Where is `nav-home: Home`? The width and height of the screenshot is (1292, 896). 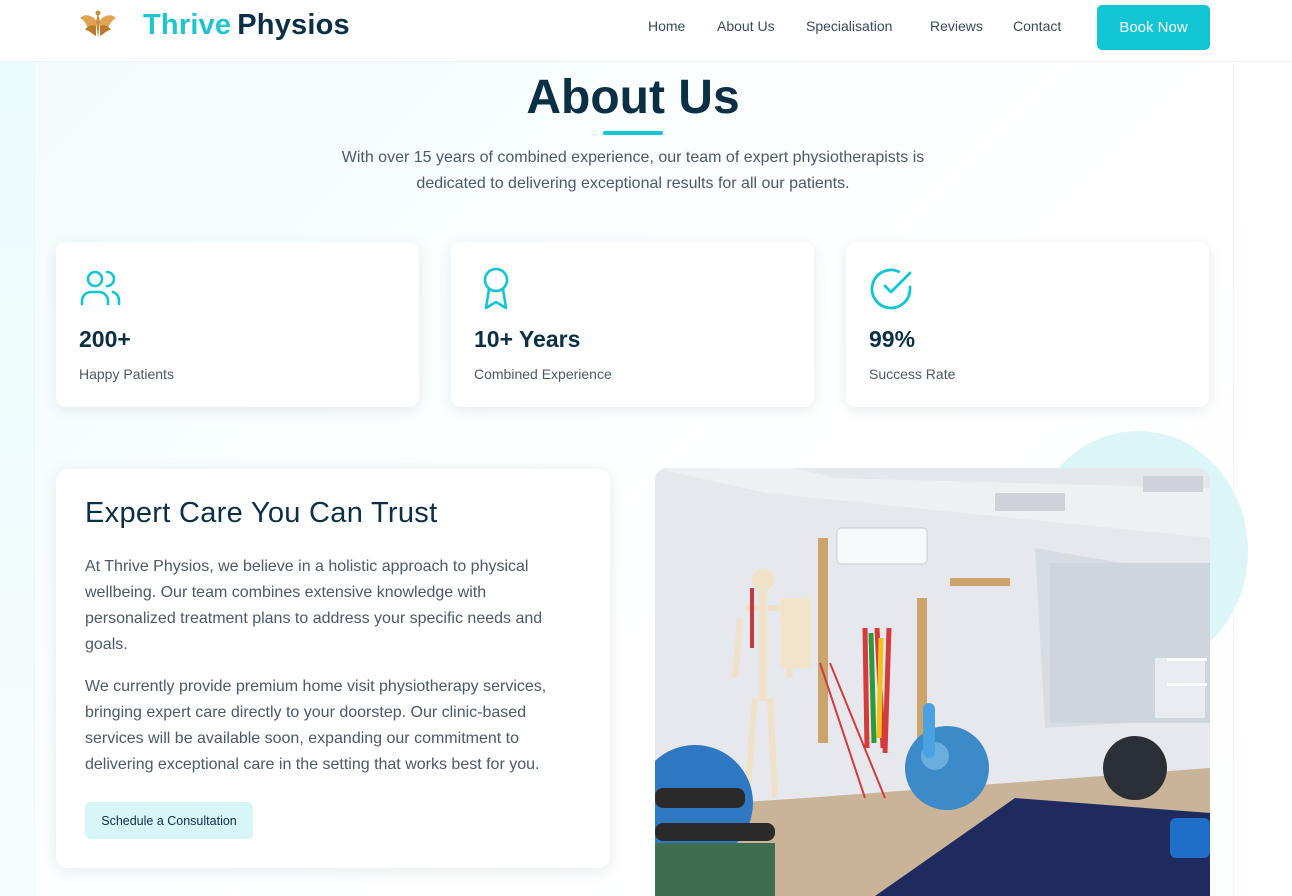
nav-home: Home is located at coordinates (666, 26).